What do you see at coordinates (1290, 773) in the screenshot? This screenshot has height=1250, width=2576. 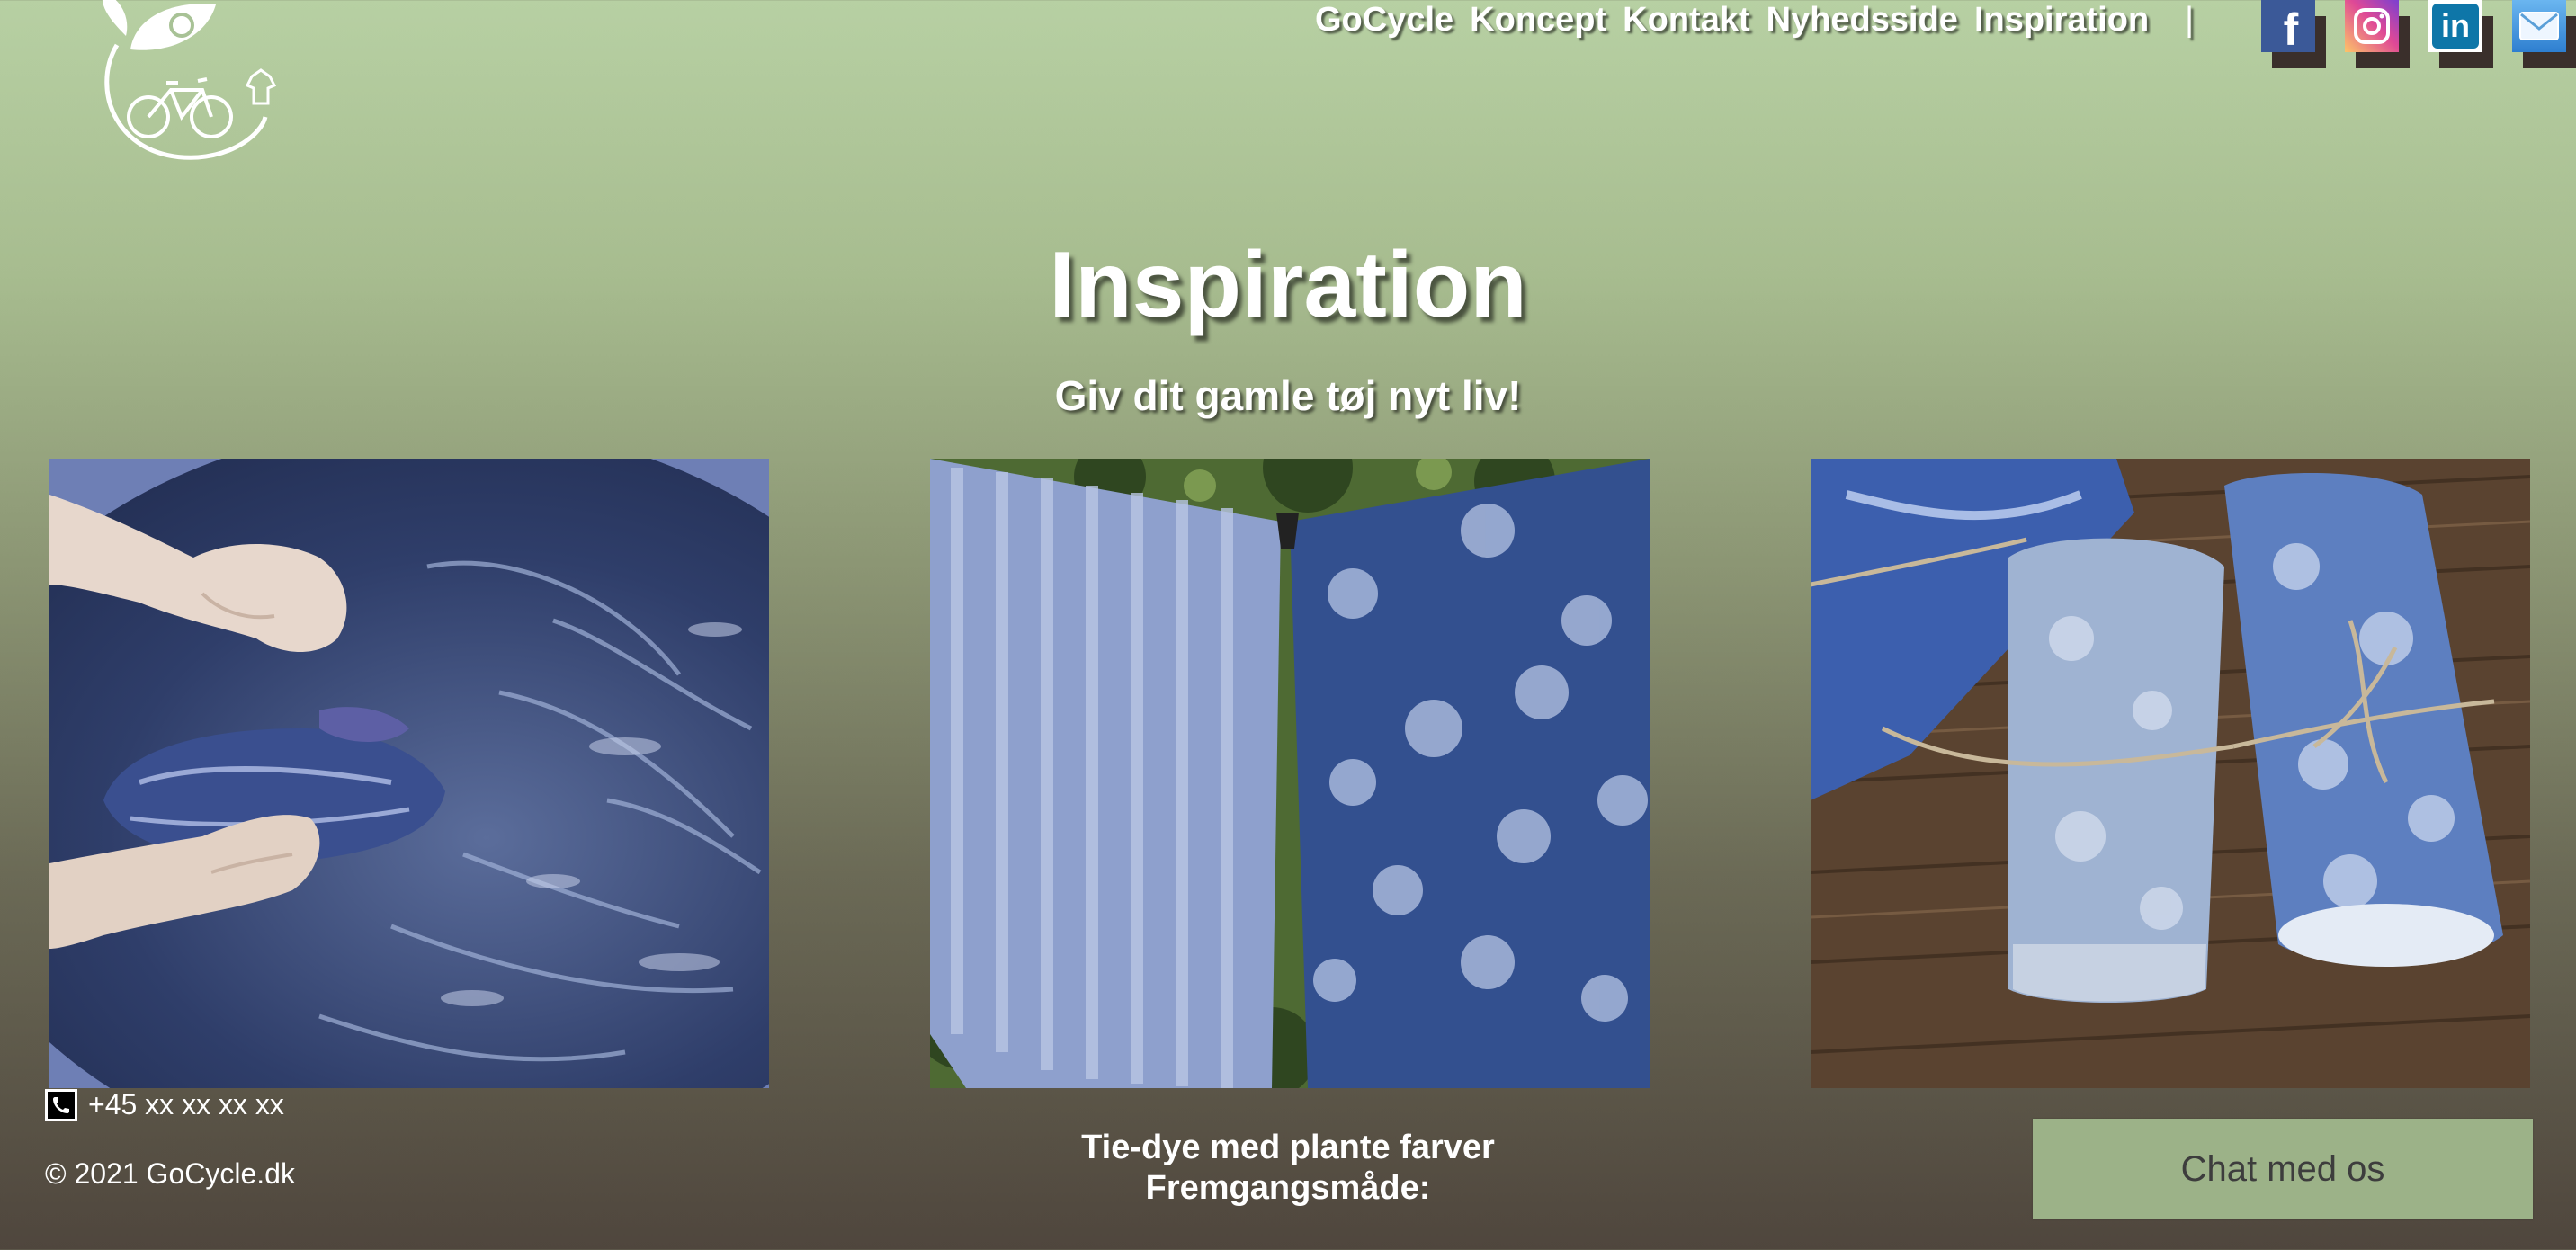 I see `hanging-cloth-photo` at bounding box center [1290, 773].